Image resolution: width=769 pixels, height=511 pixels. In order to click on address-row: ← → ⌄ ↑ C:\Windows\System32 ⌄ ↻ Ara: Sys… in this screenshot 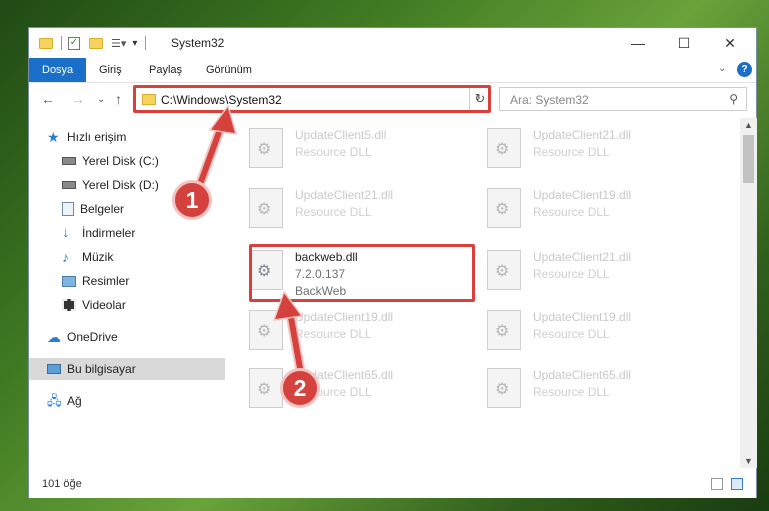, I will do `click(392, 100)`.